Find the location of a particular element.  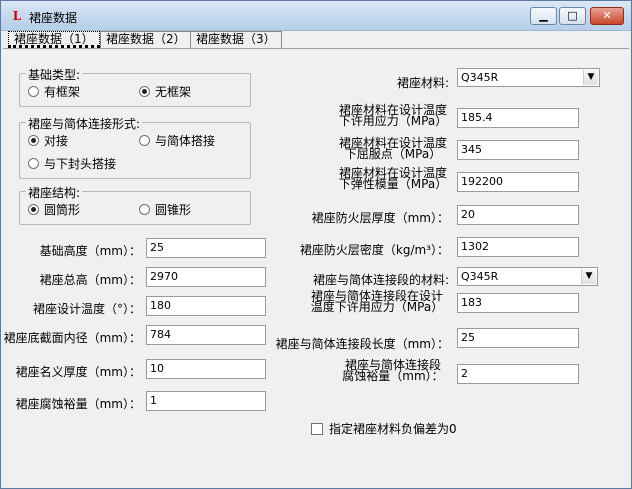

radio-butt-joint: 对接 is located at coordinates (48, 141).